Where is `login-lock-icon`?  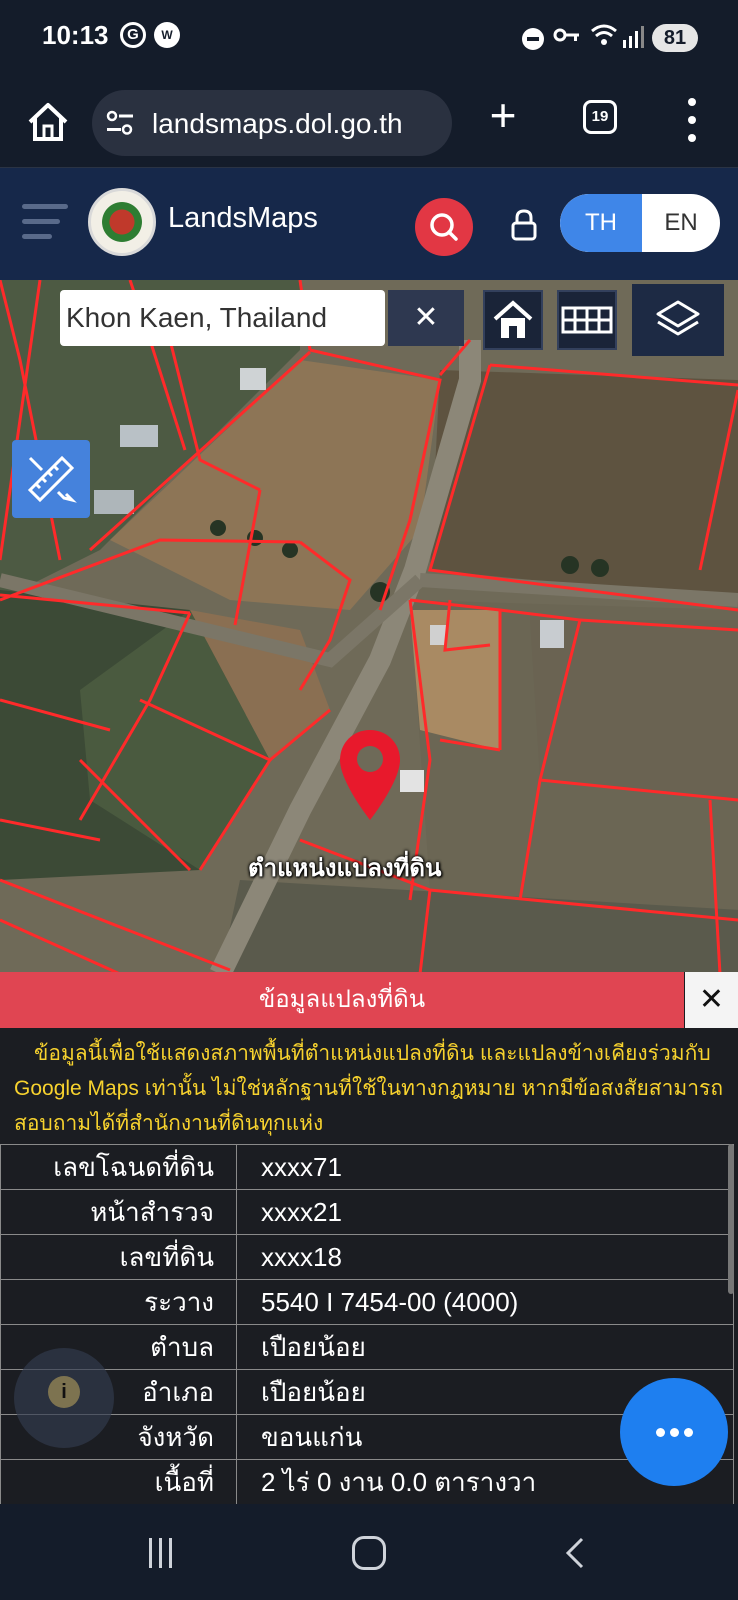 login-lock-icon is located at coordinates (524, 225).